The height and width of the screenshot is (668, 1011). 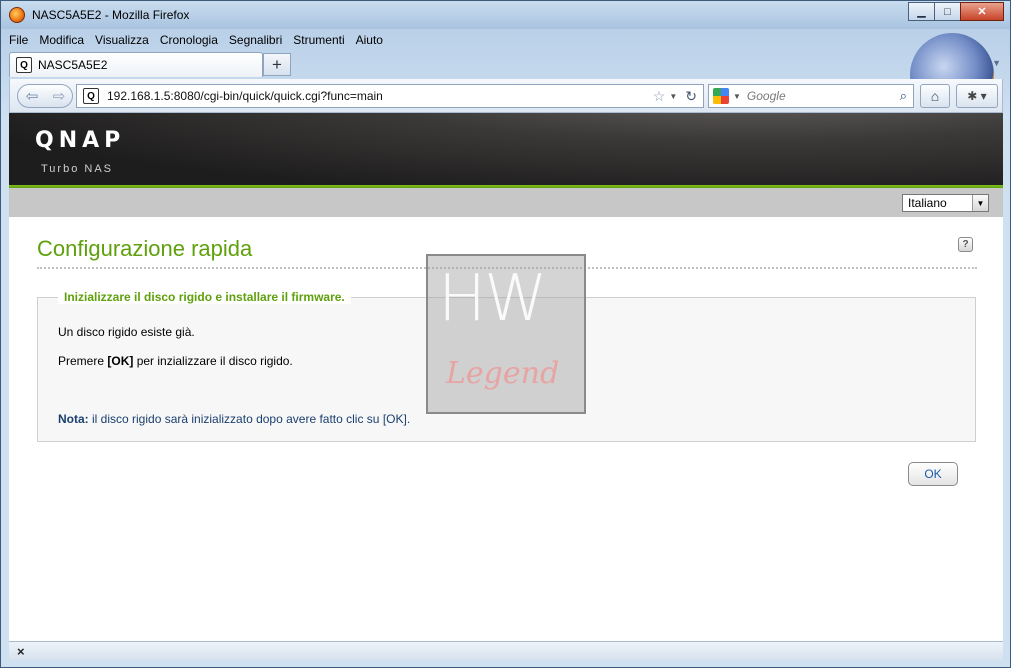 I want to click on title-bar: NASC5A5E2 - Mozilla Firefox ▁ □ ✕, so click(x=505, y=15).